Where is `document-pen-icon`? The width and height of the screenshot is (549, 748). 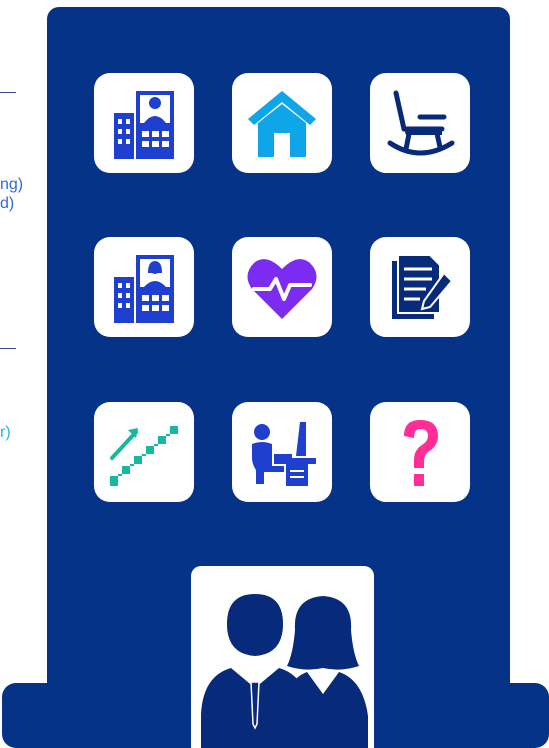
document-pen-icon is located at coordinates (423, 286).